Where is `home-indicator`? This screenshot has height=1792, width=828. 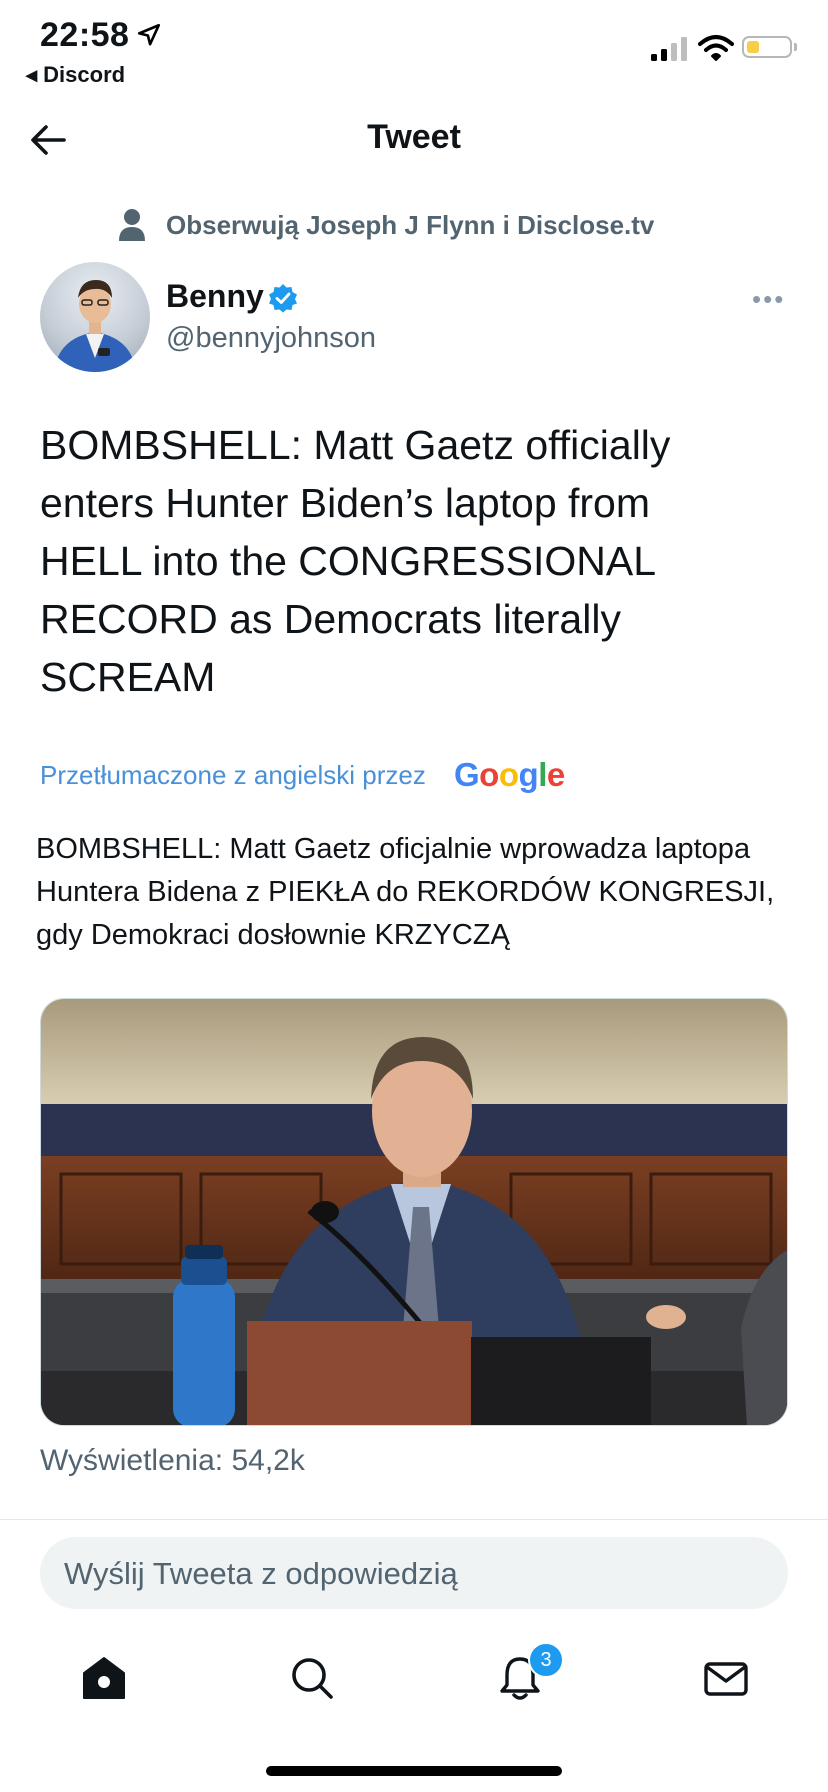 home-indicator is located at coordinates (414, 1771).